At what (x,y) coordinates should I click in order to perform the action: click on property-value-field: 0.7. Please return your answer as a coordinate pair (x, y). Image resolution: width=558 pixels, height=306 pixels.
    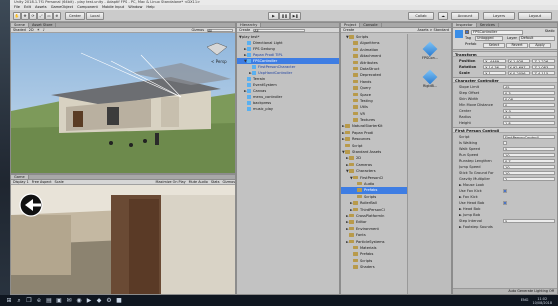
    Looking at the image, I should click on (529, 161).